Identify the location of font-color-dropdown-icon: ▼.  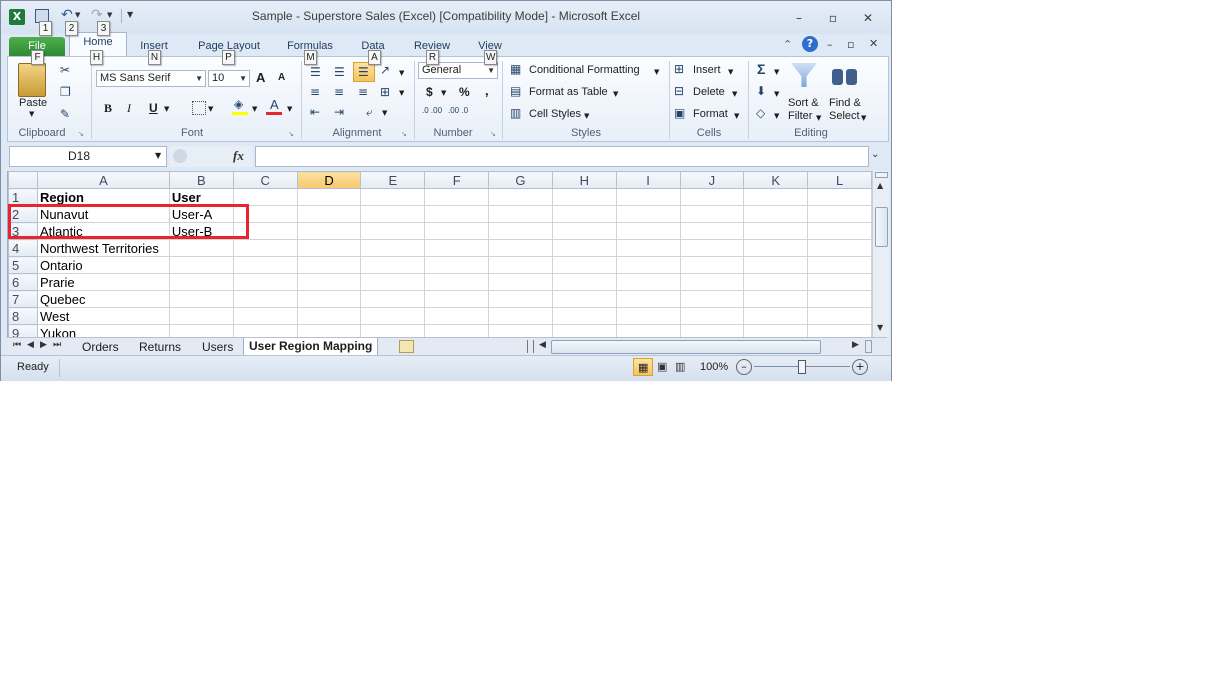
(289, 109).